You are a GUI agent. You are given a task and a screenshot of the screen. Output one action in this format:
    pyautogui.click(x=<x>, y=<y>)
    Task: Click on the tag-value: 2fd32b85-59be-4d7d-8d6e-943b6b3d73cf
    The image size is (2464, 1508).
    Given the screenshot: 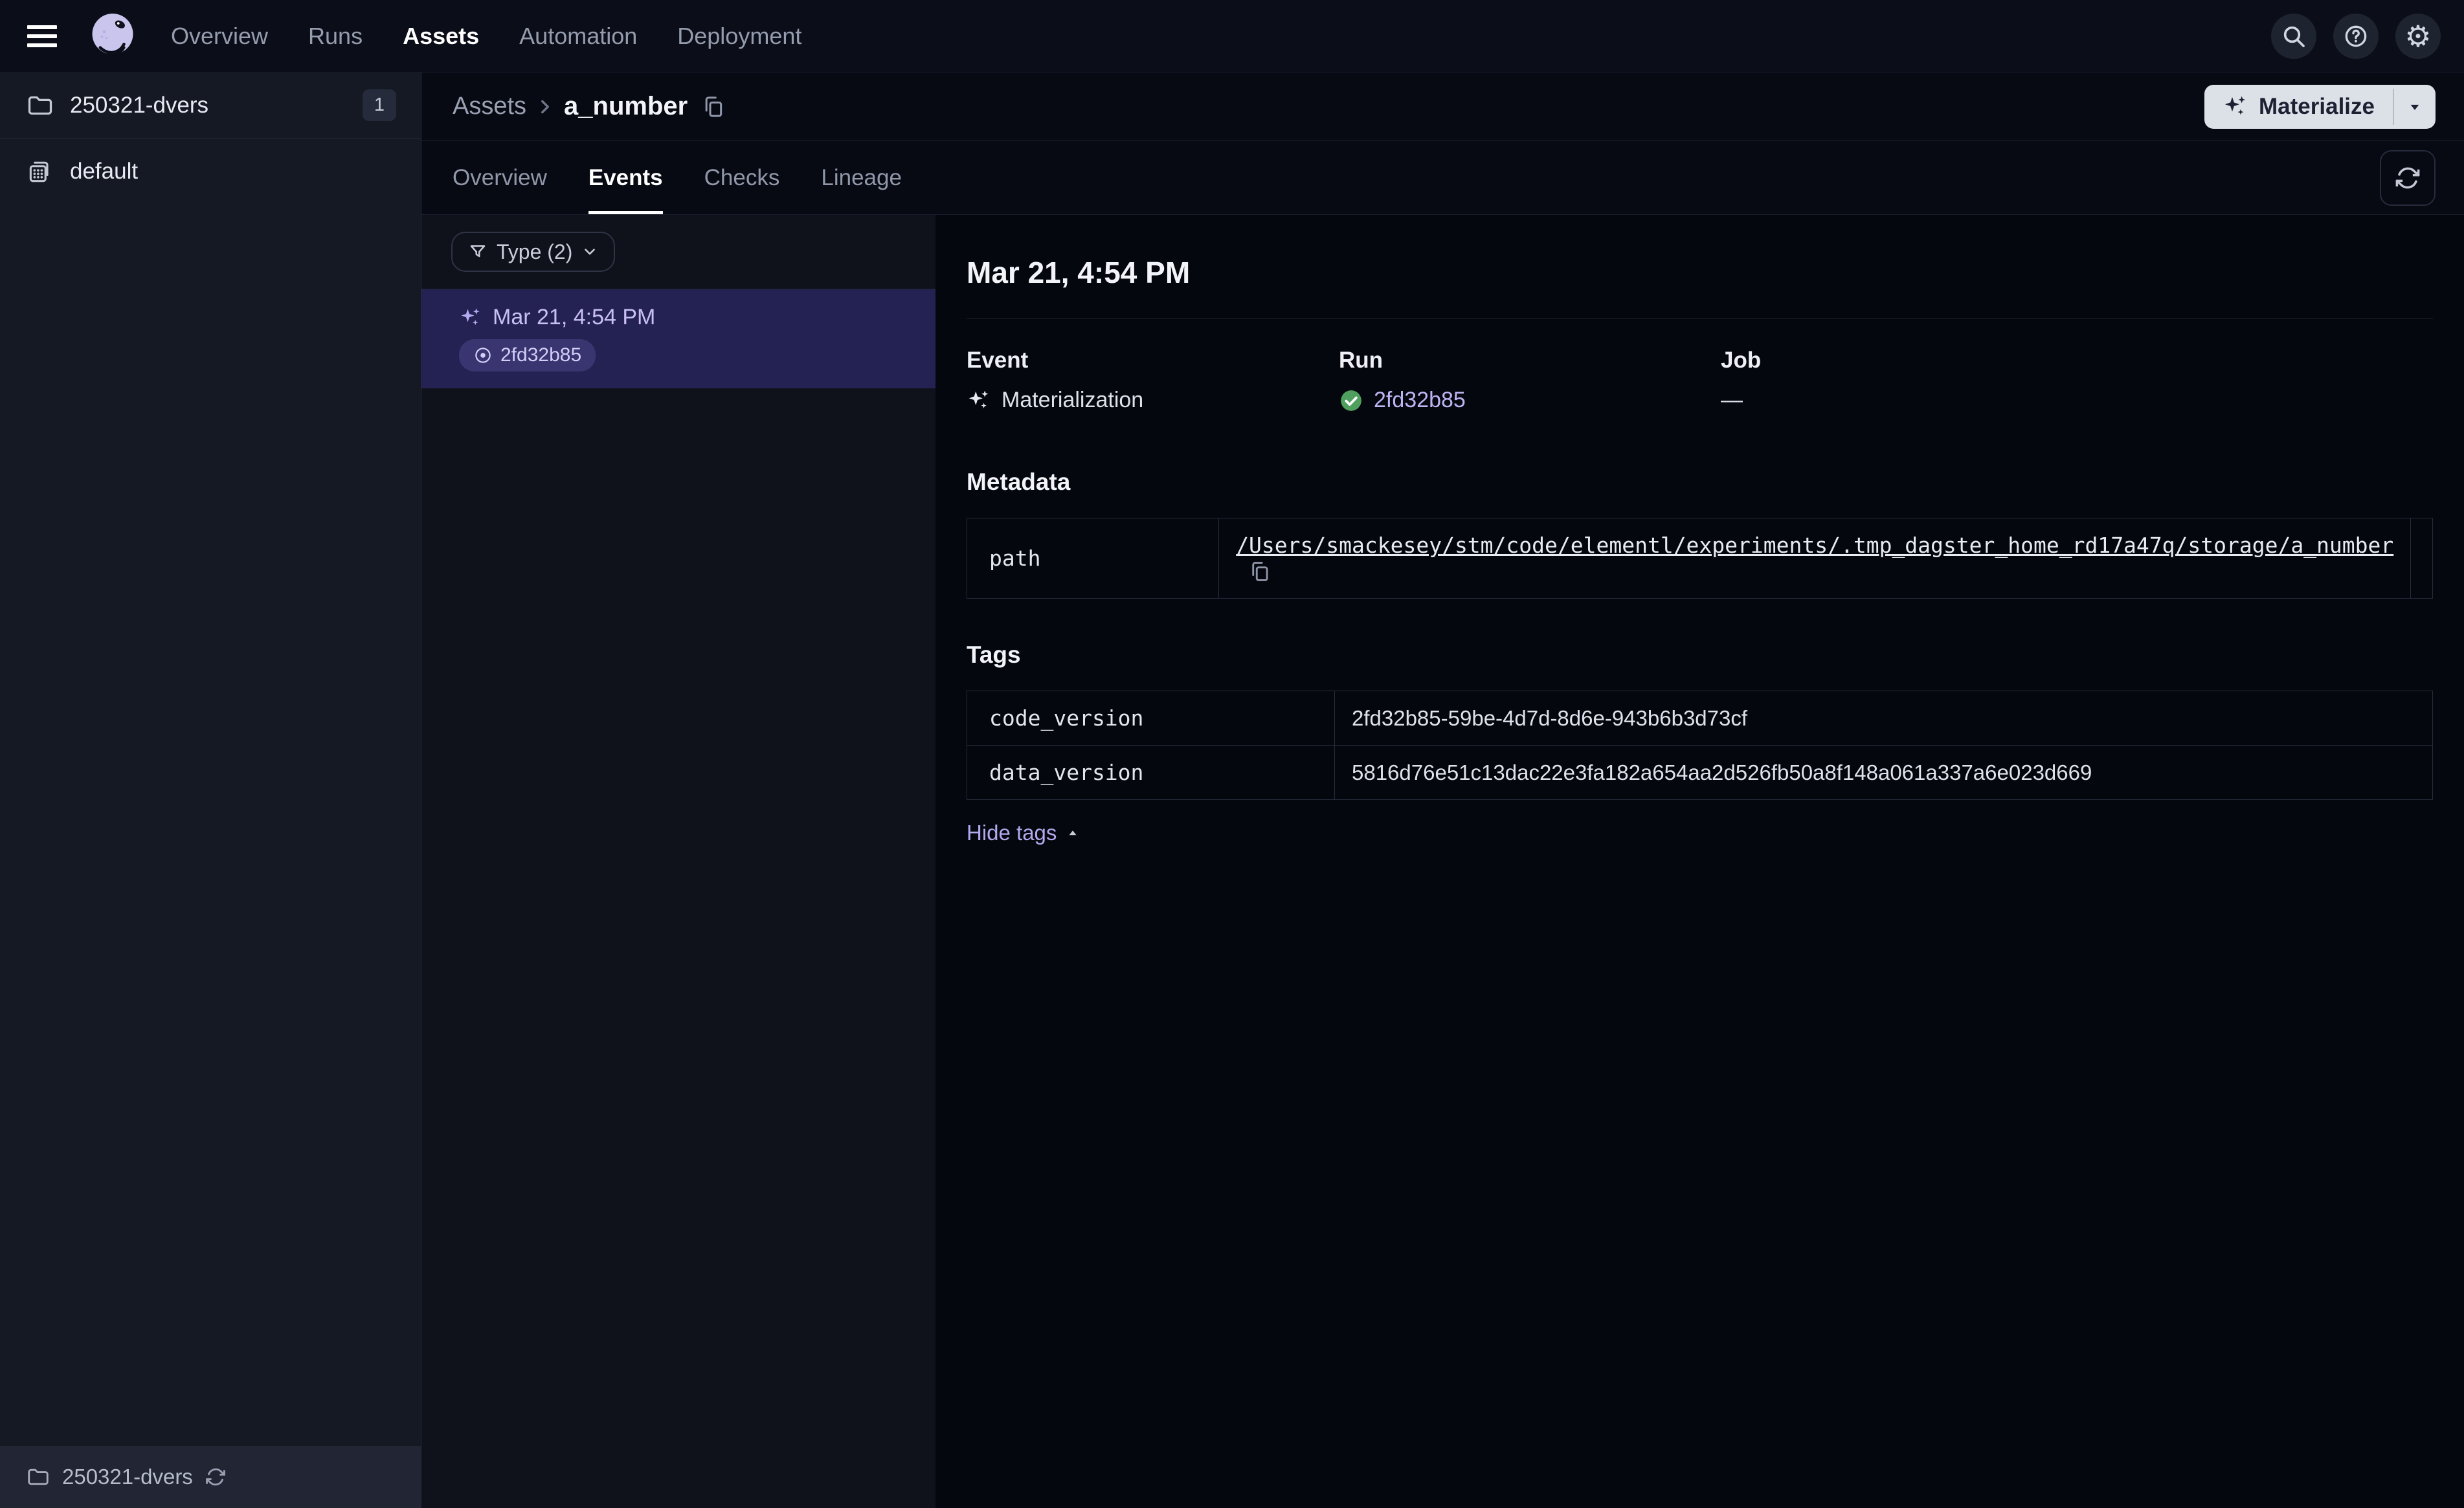 What is the action you would take?
    pyautogui.click(x=1883, y=718)
    